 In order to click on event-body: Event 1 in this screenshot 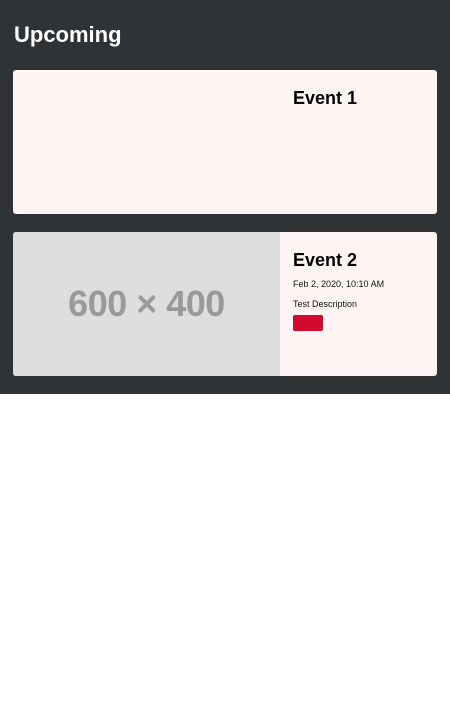, I will do `click(358, 142)`.